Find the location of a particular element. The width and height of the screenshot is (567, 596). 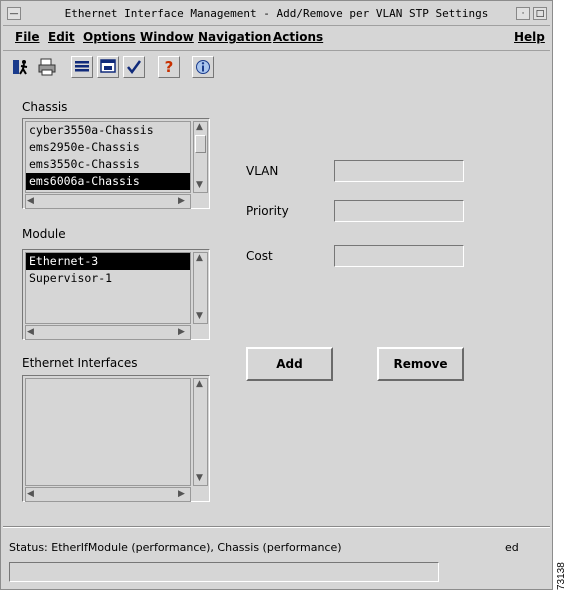

cost-field is located at coordinates (399, 256).